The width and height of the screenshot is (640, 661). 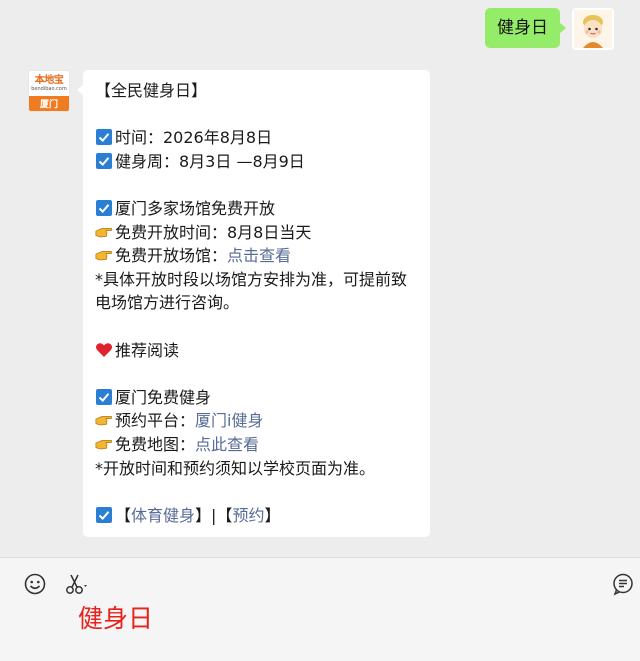 I want to click on open-time-line: 免费开放时间：8月8日当天, so click(x=256, y=233).